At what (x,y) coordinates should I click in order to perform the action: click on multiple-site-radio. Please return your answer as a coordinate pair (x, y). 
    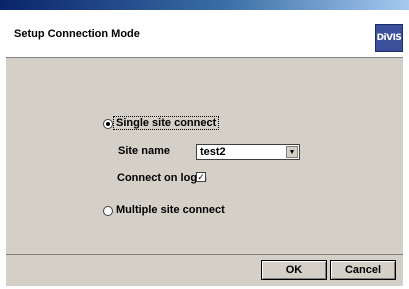
    Looking at the image, I should click on (108, 211).